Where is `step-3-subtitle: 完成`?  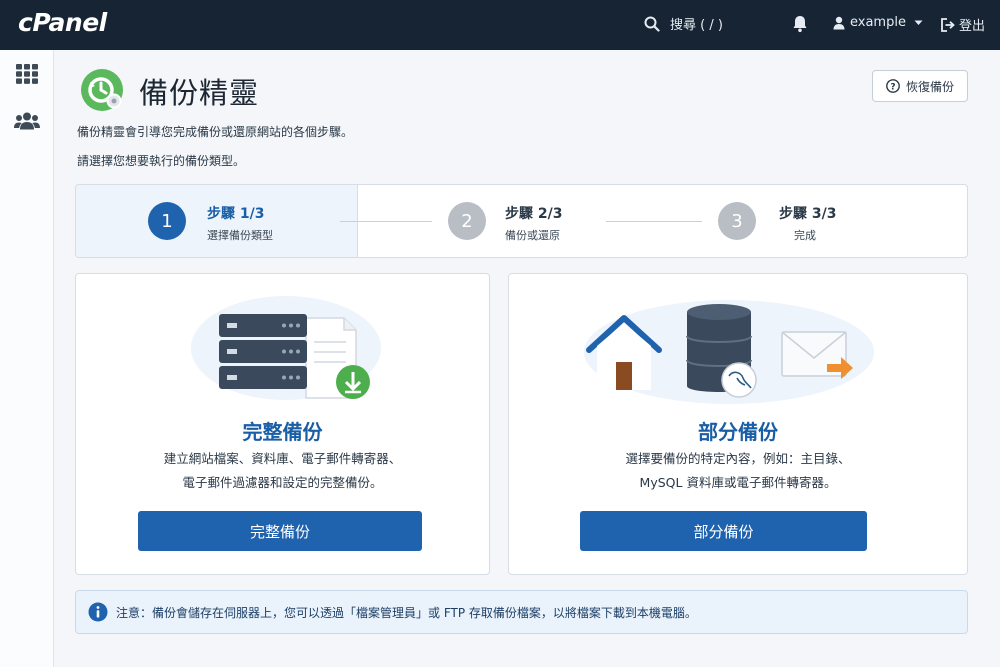
step-3-subtitle: 完成 is located at coordinates (805, 235).